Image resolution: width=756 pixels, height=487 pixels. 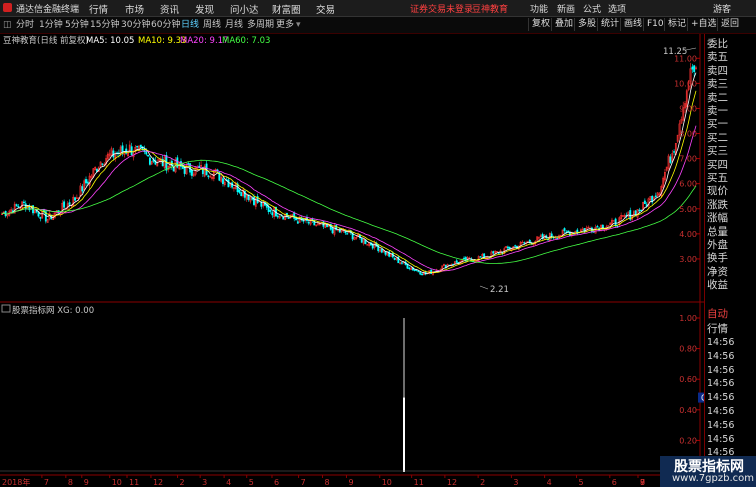 What do you see at coordinates (135, 25) in the screenshot?
I see `tab-period-30min: 30分钟` at bounding box center [135, 25].